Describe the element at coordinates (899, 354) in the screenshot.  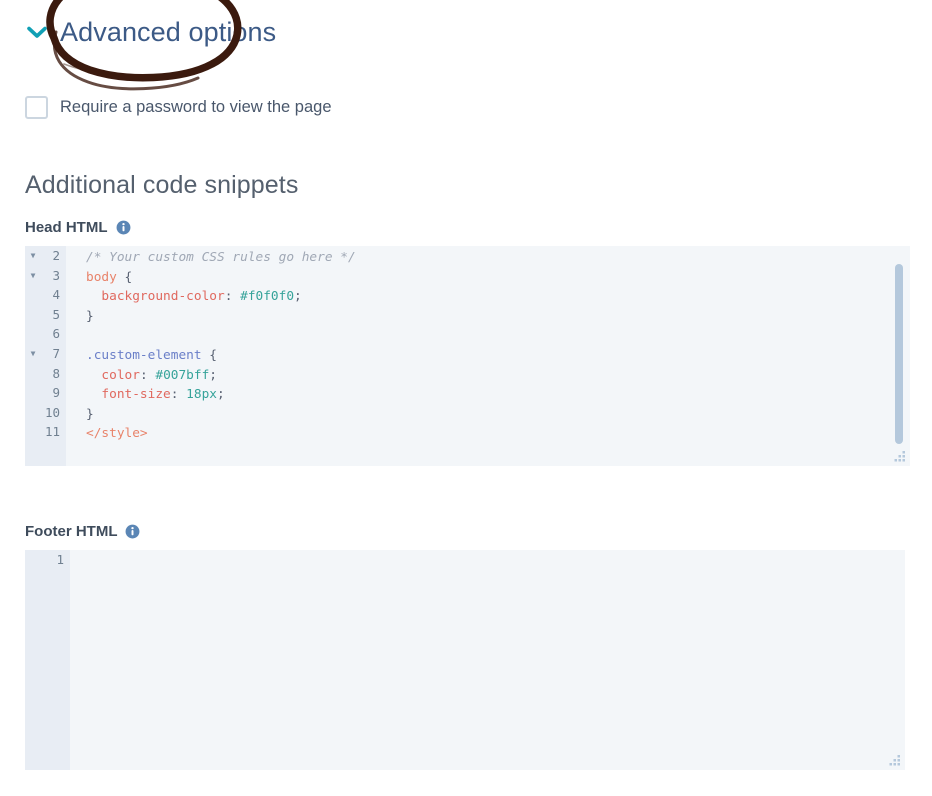
I see `head-editor-scrollbar` at that location.